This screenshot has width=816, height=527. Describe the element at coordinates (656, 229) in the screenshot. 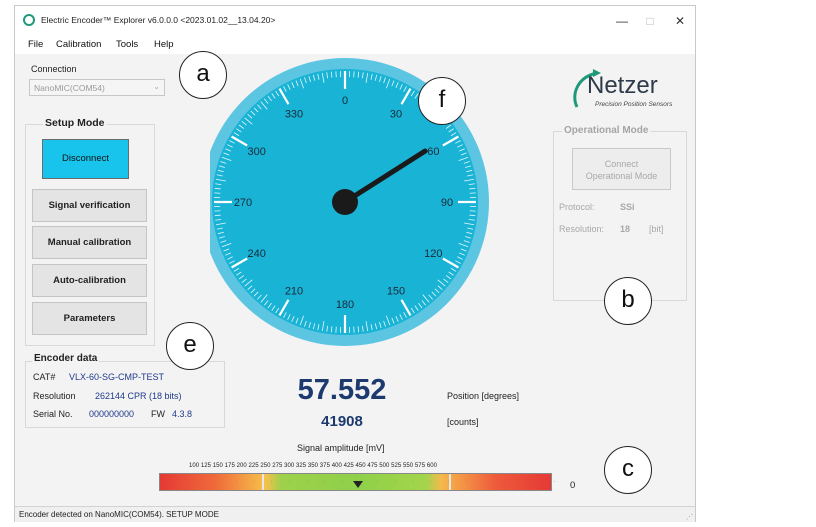

I see `op-resolution-unit: [bit]` at that location.